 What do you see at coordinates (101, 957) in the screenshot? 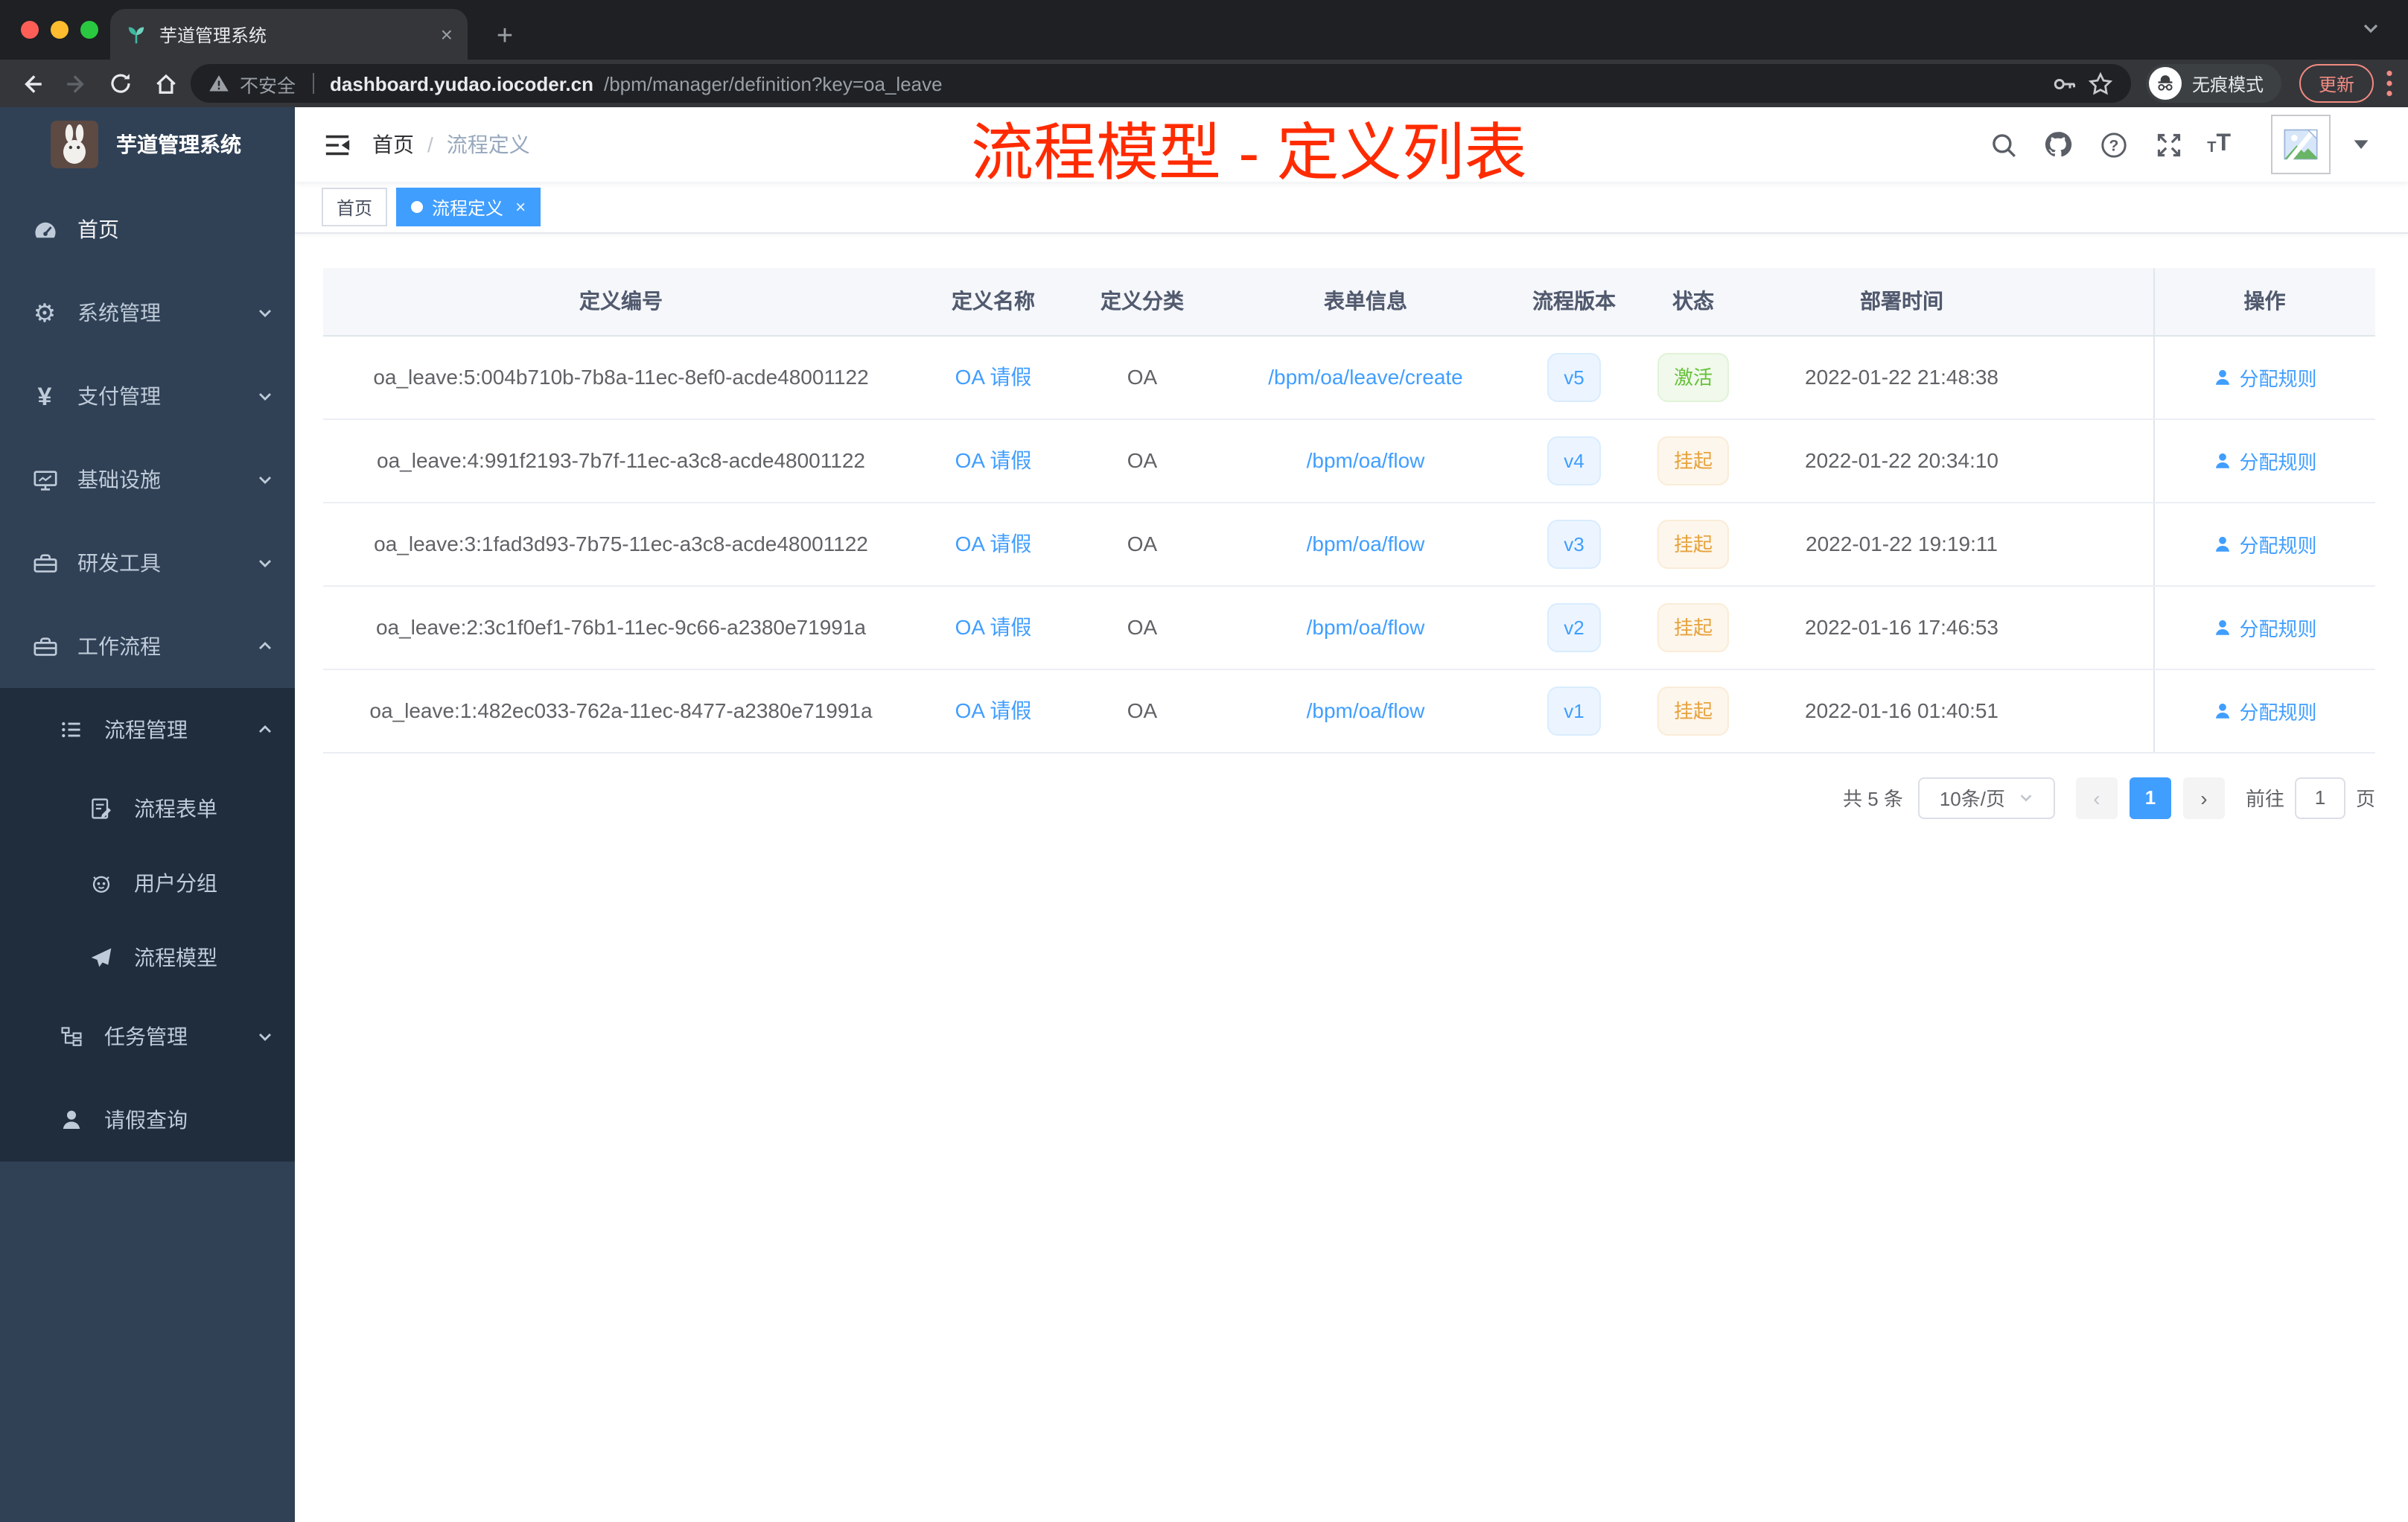
I see `paper-plane-icon` at bounding box center [101, 957].